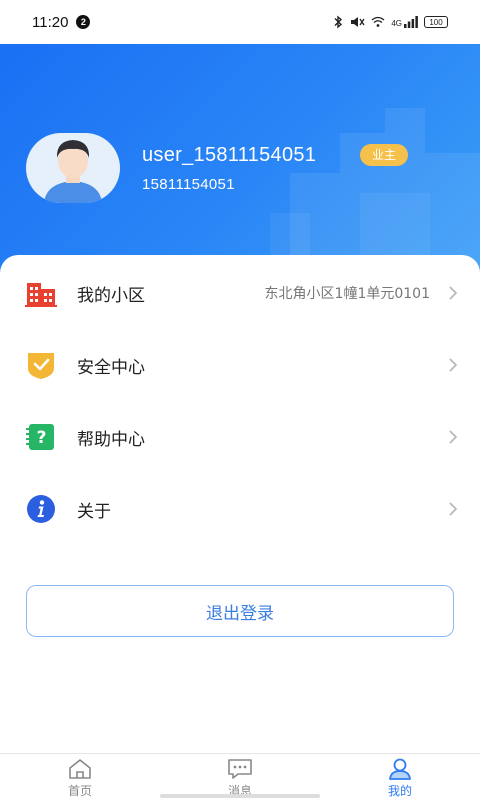  I want to click on avatar, so click(73, 168).